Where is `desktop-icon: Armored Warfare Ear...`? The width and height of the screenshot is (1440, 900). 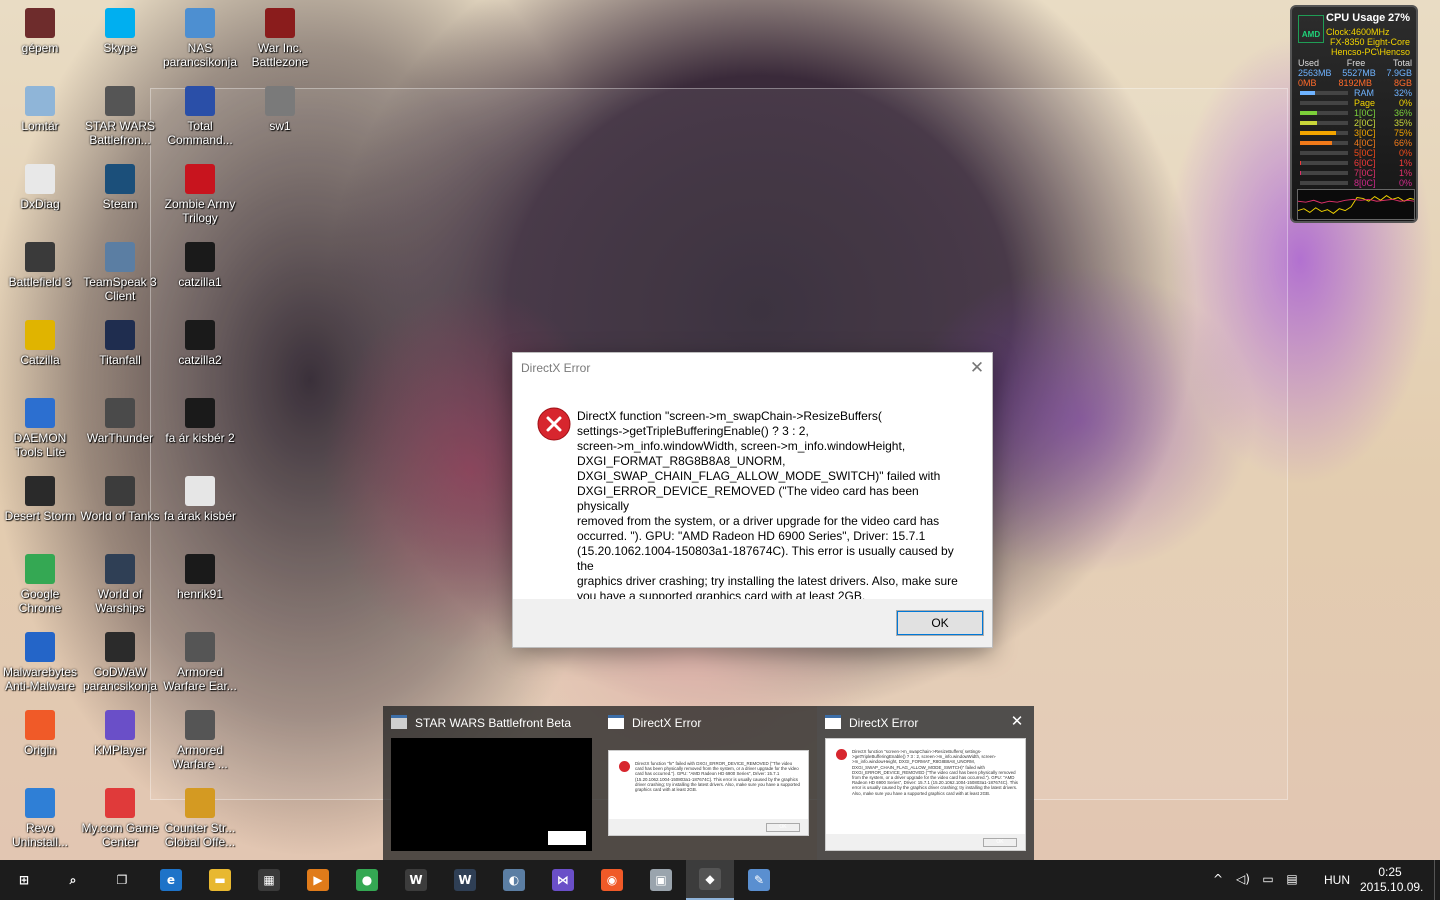
desktop-icon: Armored Warfare Ear... is located at coordinates (200, 664).